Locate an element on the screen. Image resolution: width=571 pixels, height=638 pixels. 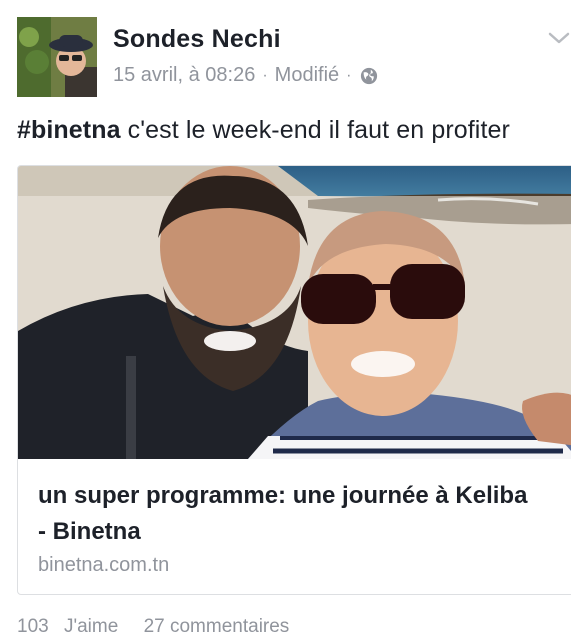
author-avatar is located at coordinates (57, 57).